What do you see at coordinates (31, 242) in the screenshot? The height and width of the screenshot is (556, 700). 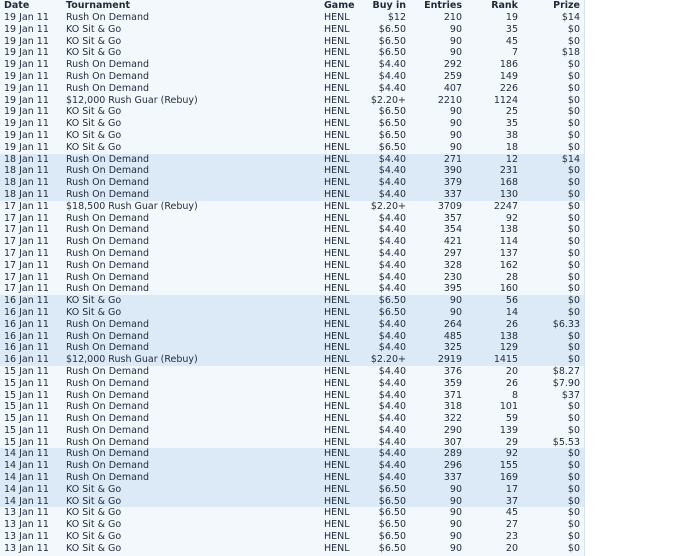 I see `cell-date: 17 Jan 11` at bounding box center [31, 242].